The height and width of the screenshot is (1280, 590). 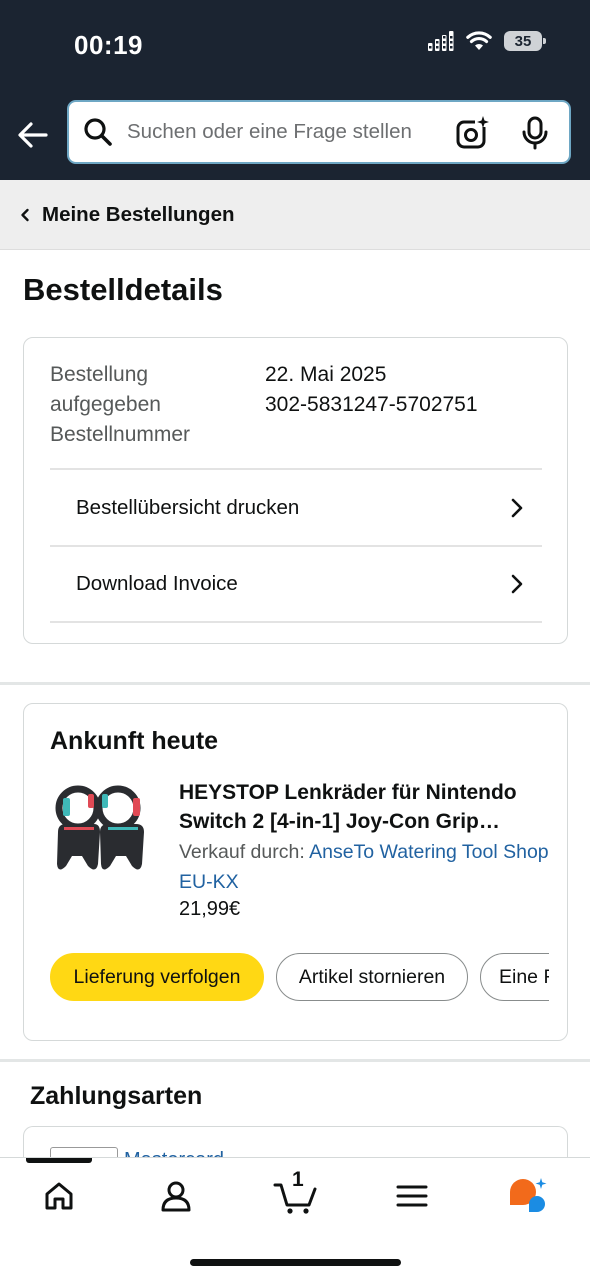 I want to click on status-time: 00:19, so click(x=108, y=45).